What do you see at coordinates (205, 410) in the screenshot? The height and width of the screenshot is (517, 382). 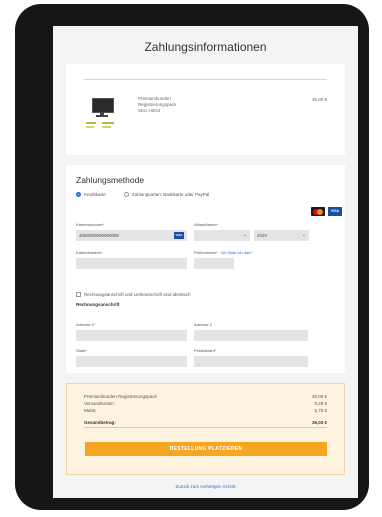 I see `summary-row: MwSt. 5,75 €` at bounding box center [205, 410].